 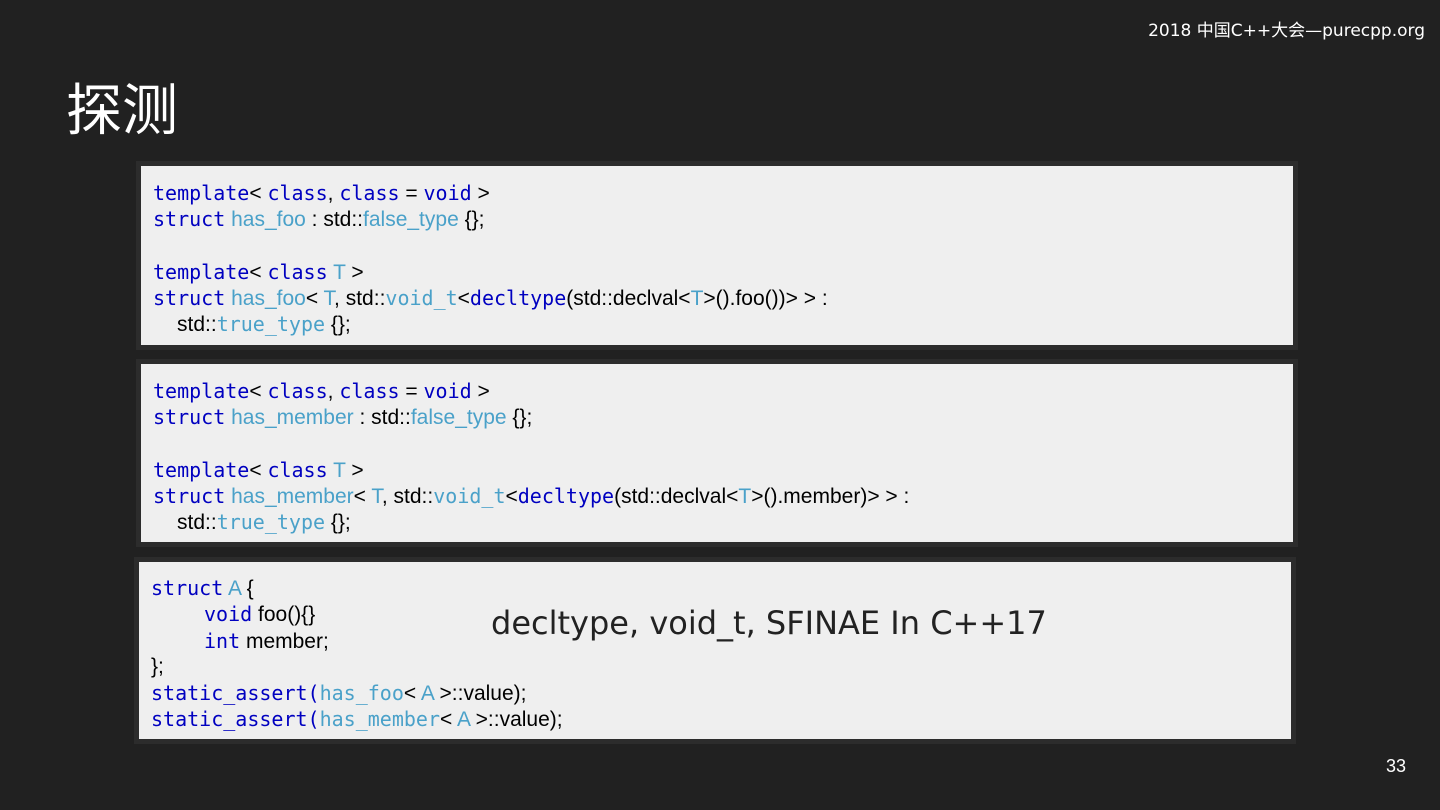 What do you see at coordinates (490, 219) in the screenshot?
I see `code-line: struct has_foo : std::false_type {};` at bounding box center [490, 219].